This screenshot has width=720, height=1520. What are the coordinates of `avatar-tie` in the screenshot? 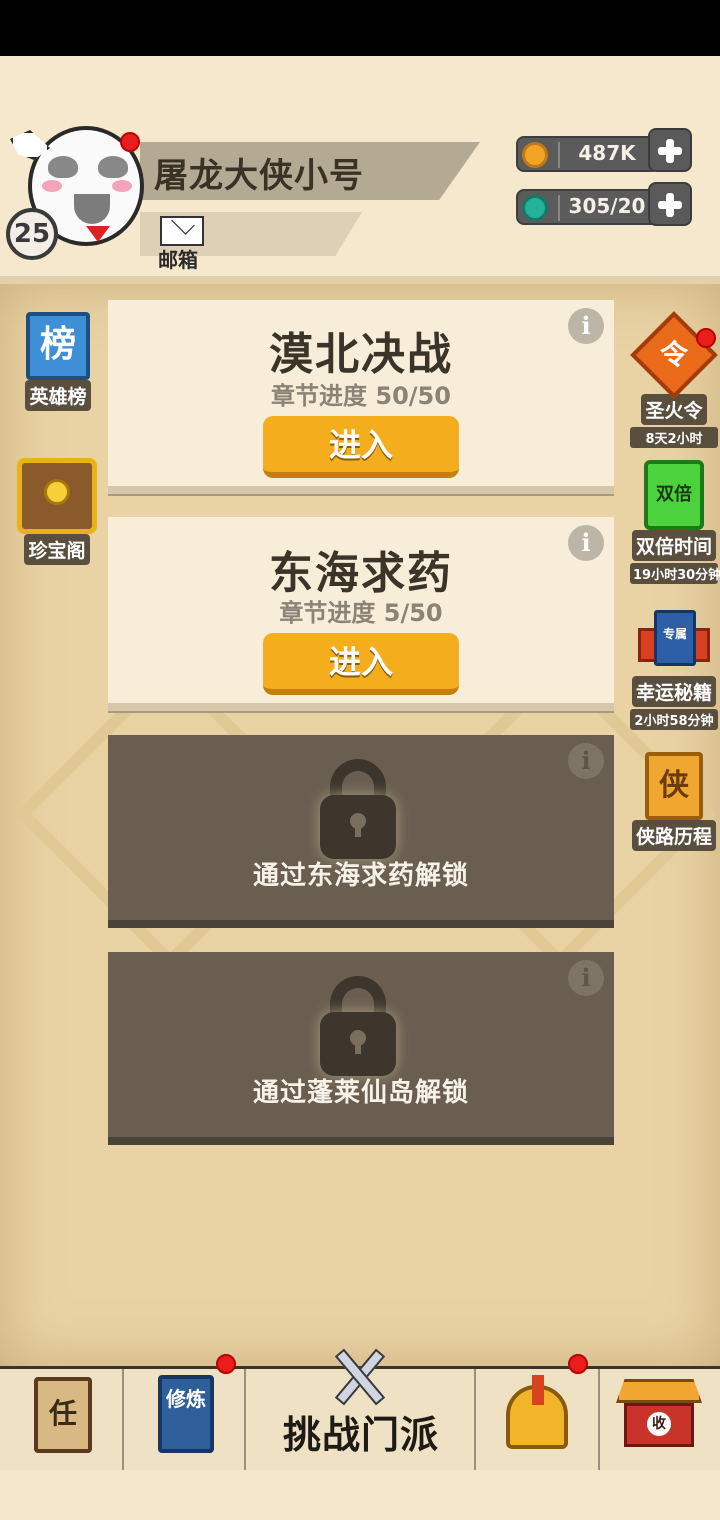 It's located at (98, 234).